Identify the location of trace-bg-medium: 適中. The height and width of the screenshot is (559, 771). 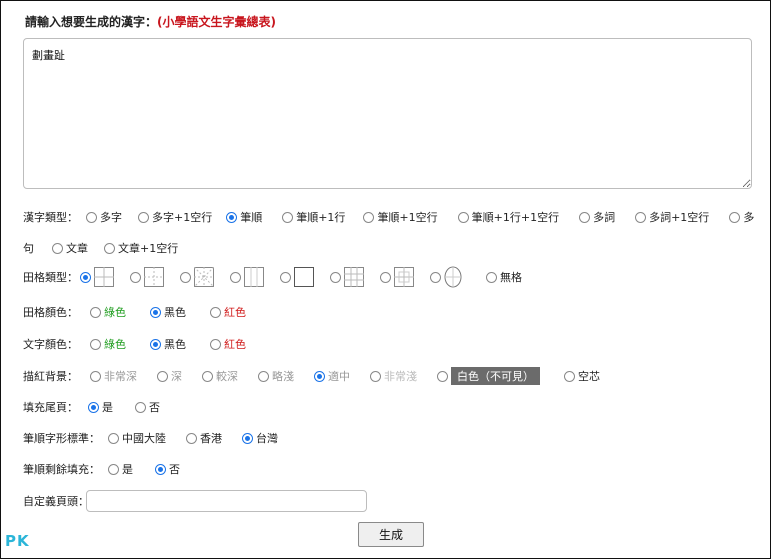
(332, 376).